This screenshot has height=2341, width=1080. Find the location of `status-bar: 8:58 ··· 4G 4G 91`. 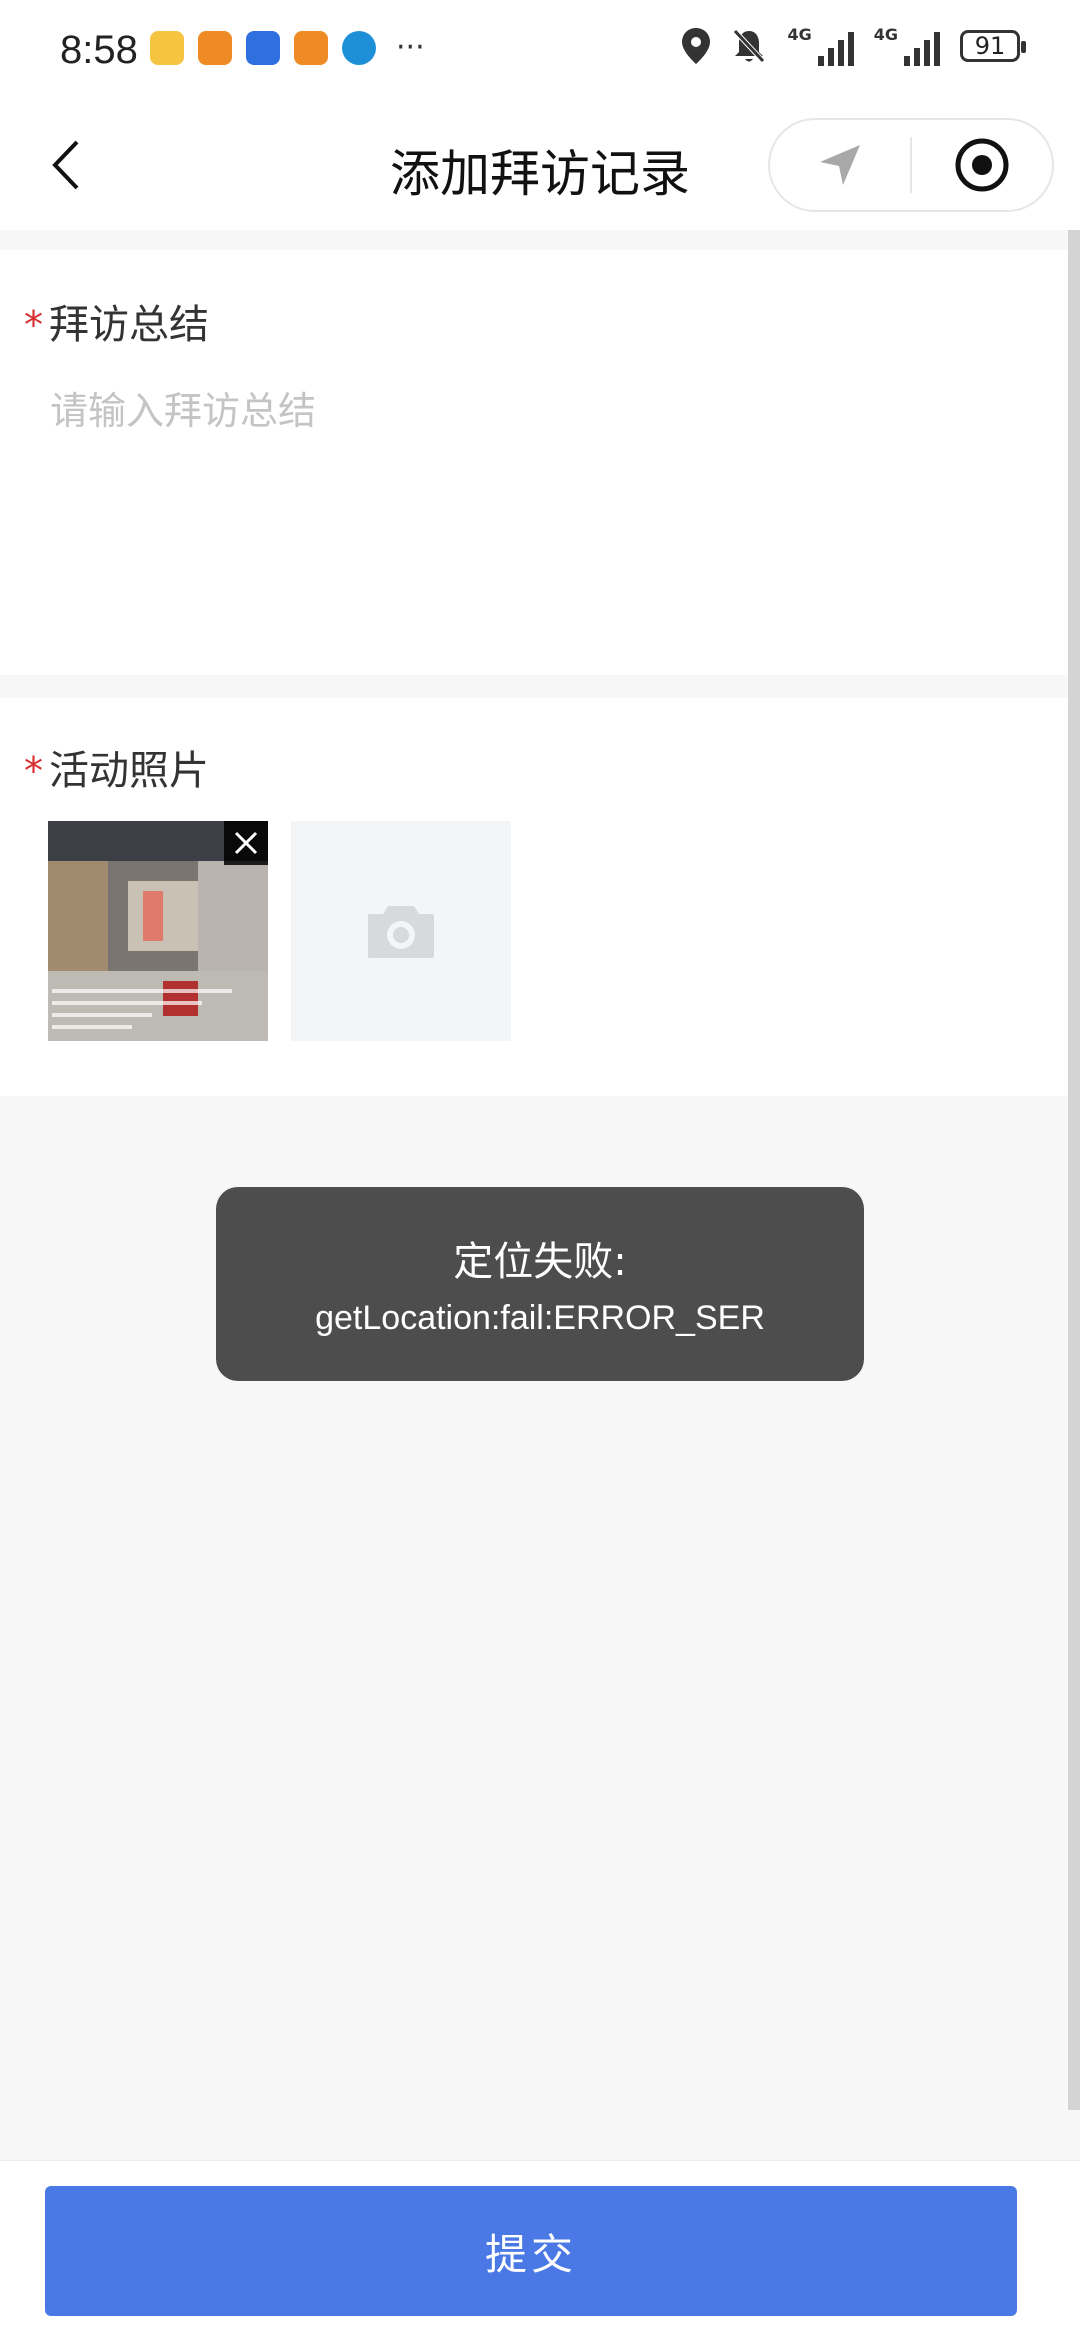

status-bar: 8:58 ··· 4G 4G 91 is located at coordinates (540, 50).